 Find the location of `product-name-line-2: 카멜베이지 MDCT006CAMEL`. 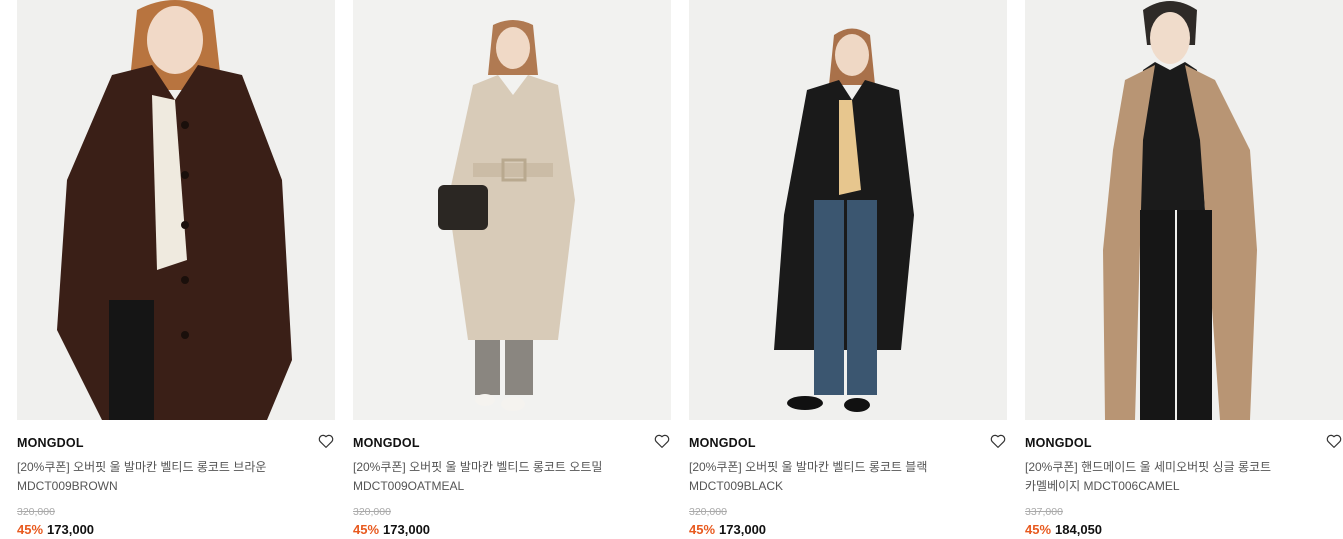

product-name-line-2: 카멜베이지 MDCT006CAMEL is located at coordinates (1102, 486).